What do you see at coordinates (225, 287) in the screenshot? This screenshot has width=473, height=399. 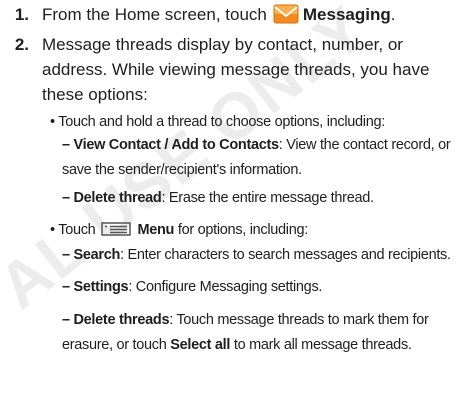 I see `sub-item-text: : Configure Messaging settings.` at bounding box center [225, 287].